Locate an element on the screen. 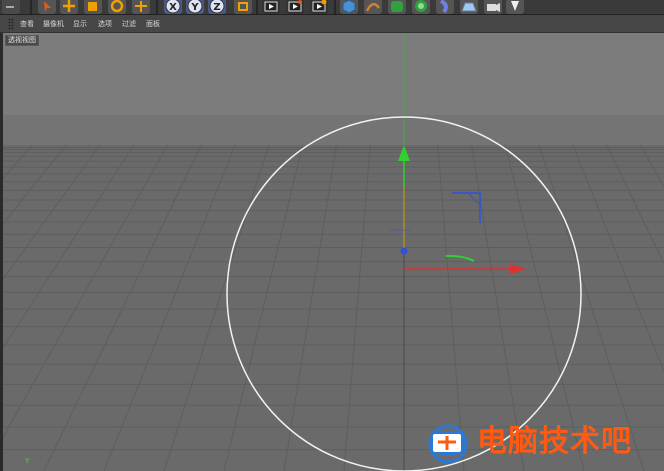  move-icon is located at coordinates (69, 7).